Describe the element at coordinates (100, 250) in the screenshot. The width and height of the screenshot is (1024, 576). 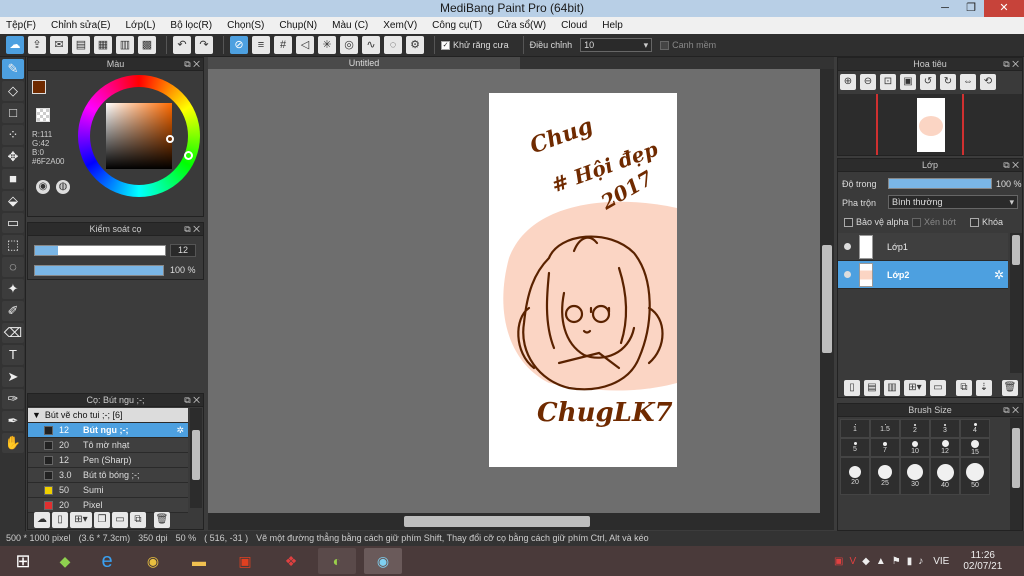
I see `brush-size-slider` at that location.